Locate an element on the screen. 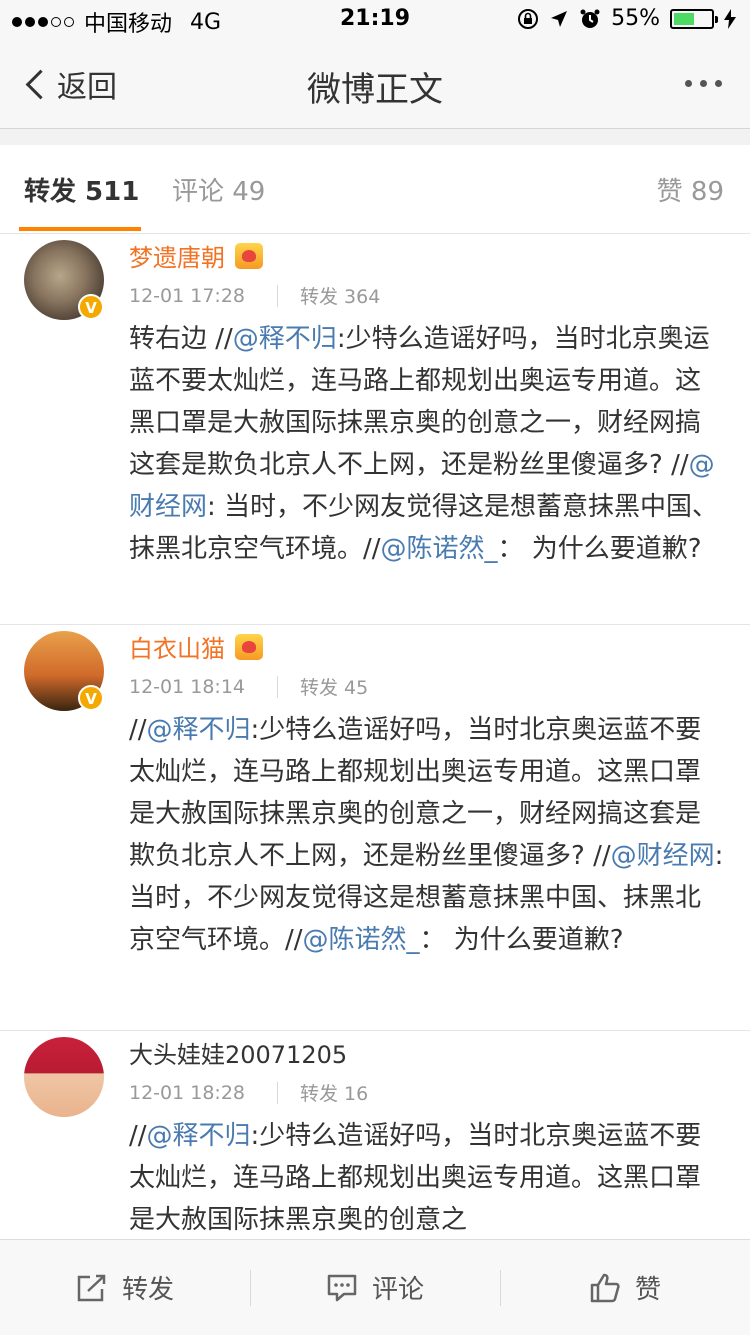  comment-icon is located at coordinates (342, 1287).